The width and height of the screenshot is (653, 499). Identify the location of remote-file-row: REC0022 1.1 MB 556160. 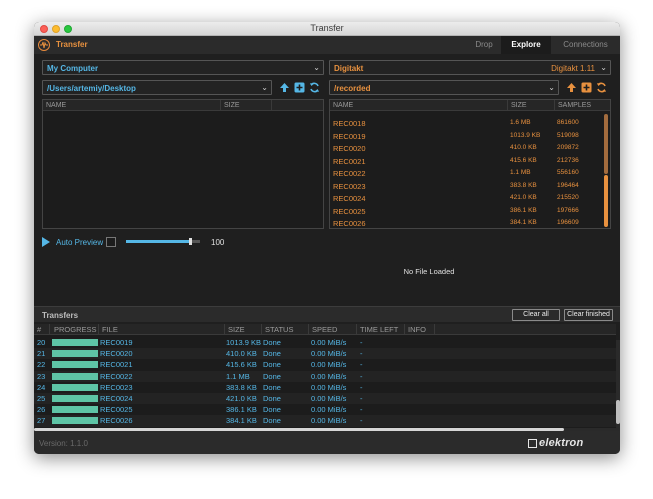
(470, 173).